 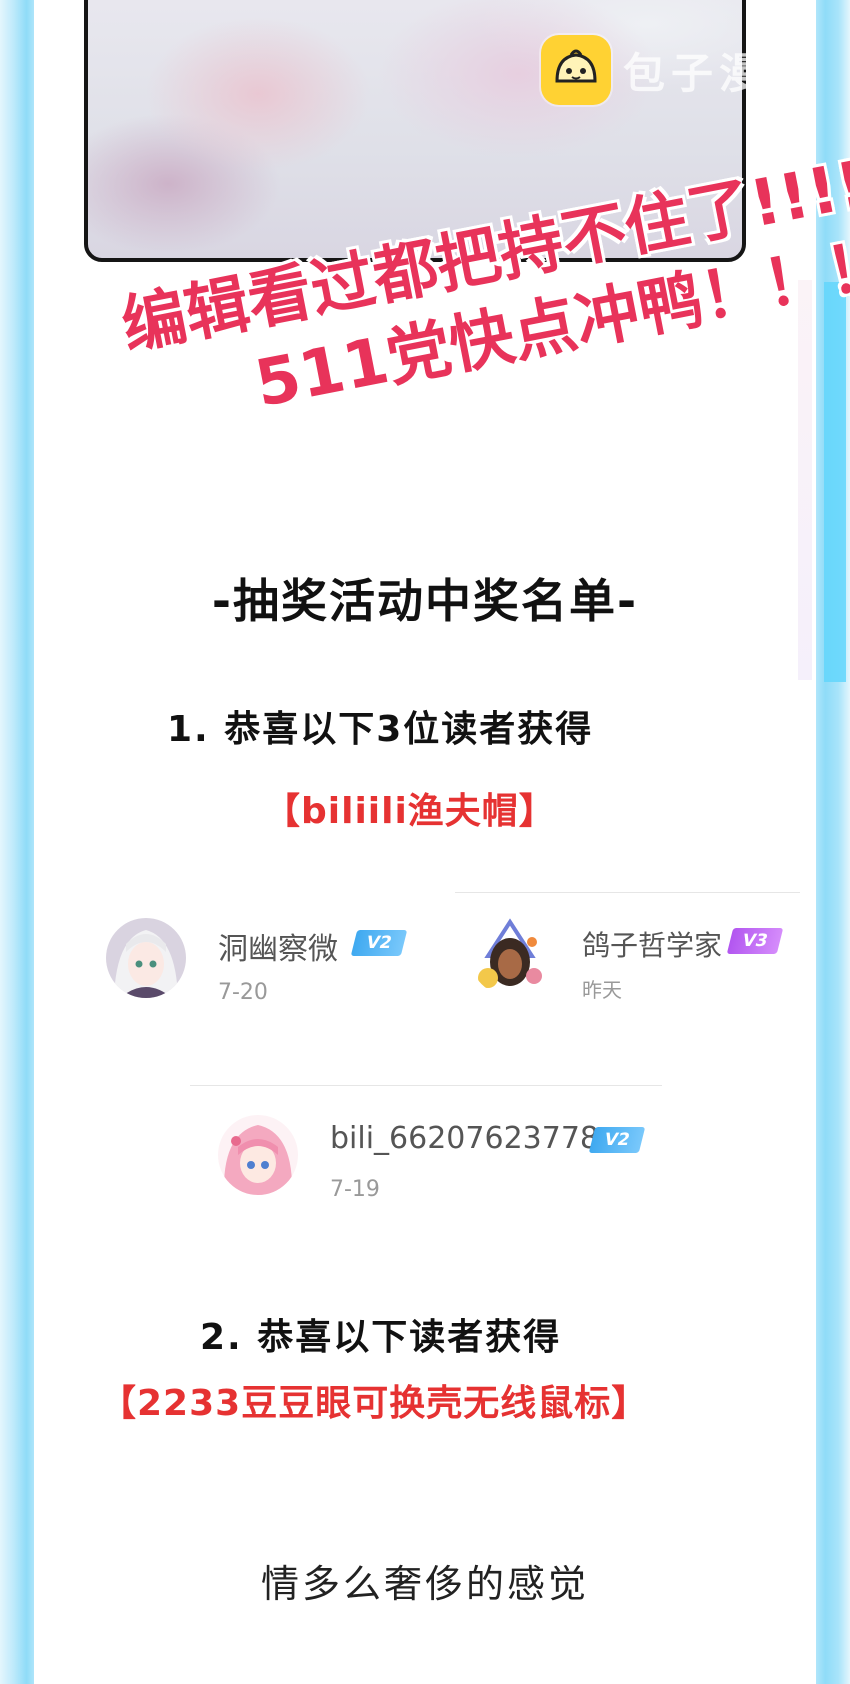 I want to click on winner-card: 洞幽察微 V2 7-20, so click(x=271, y=963).